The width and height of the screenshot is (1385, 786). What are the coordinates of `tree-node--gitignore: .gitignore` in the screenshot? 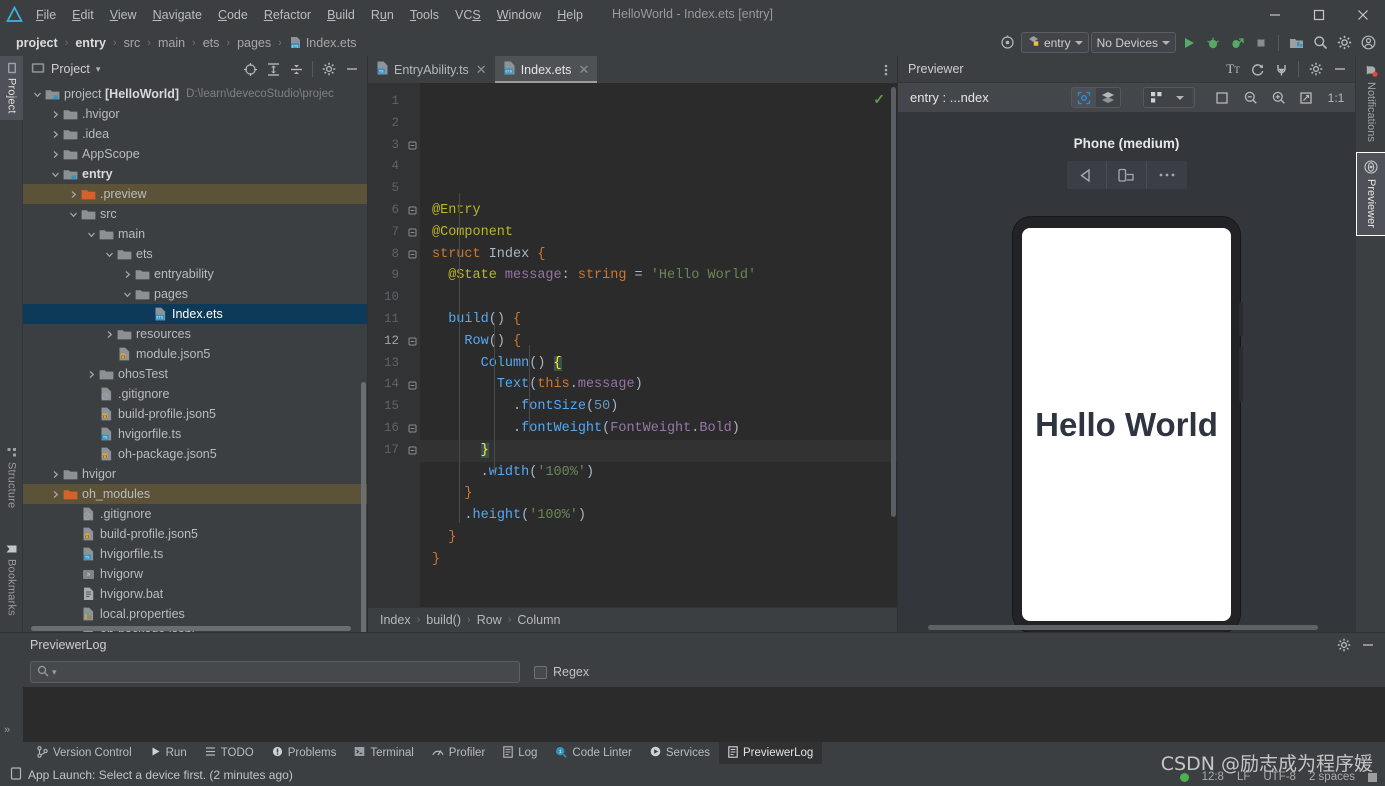 It's located at (195, 514).